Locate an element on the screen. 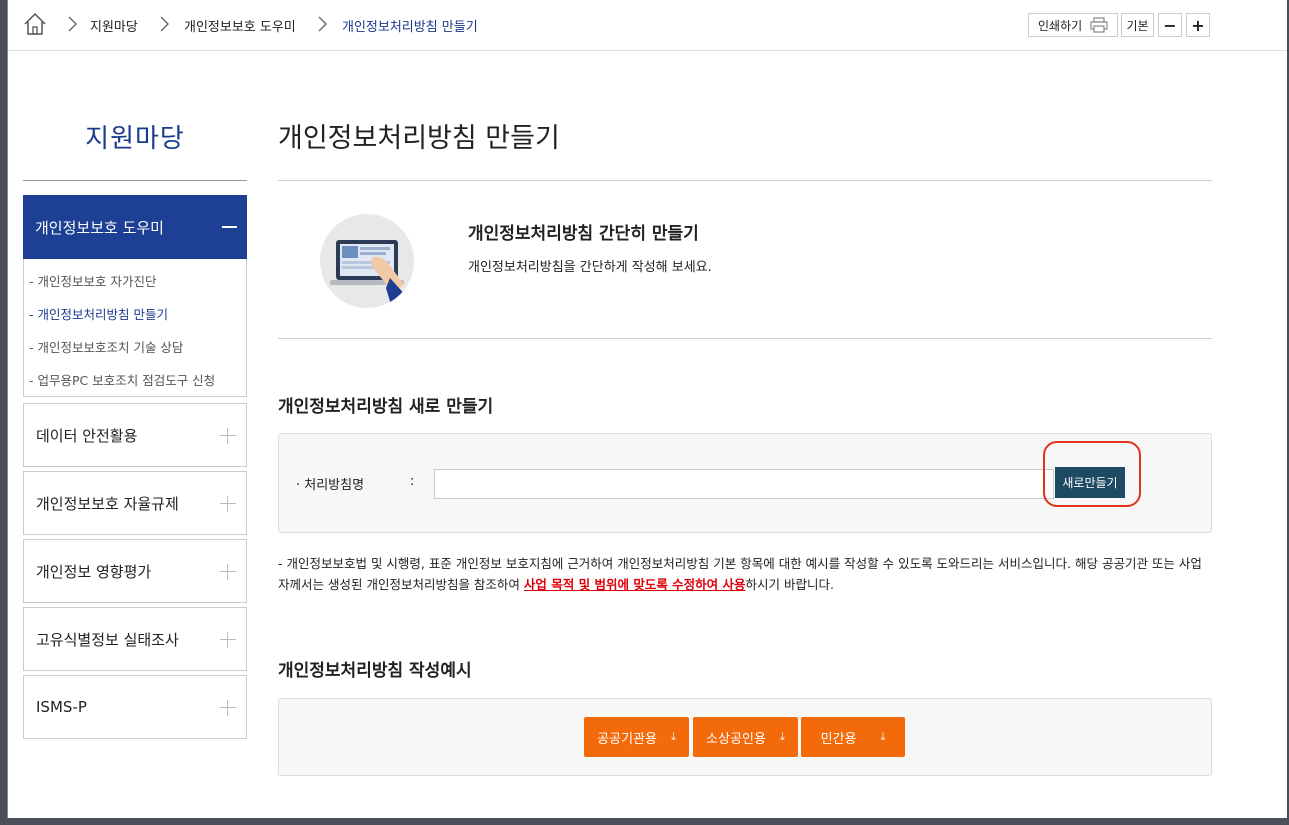 This screenshot has height=825, width=1289. collapse-icon is located at coordinates (229, 227).